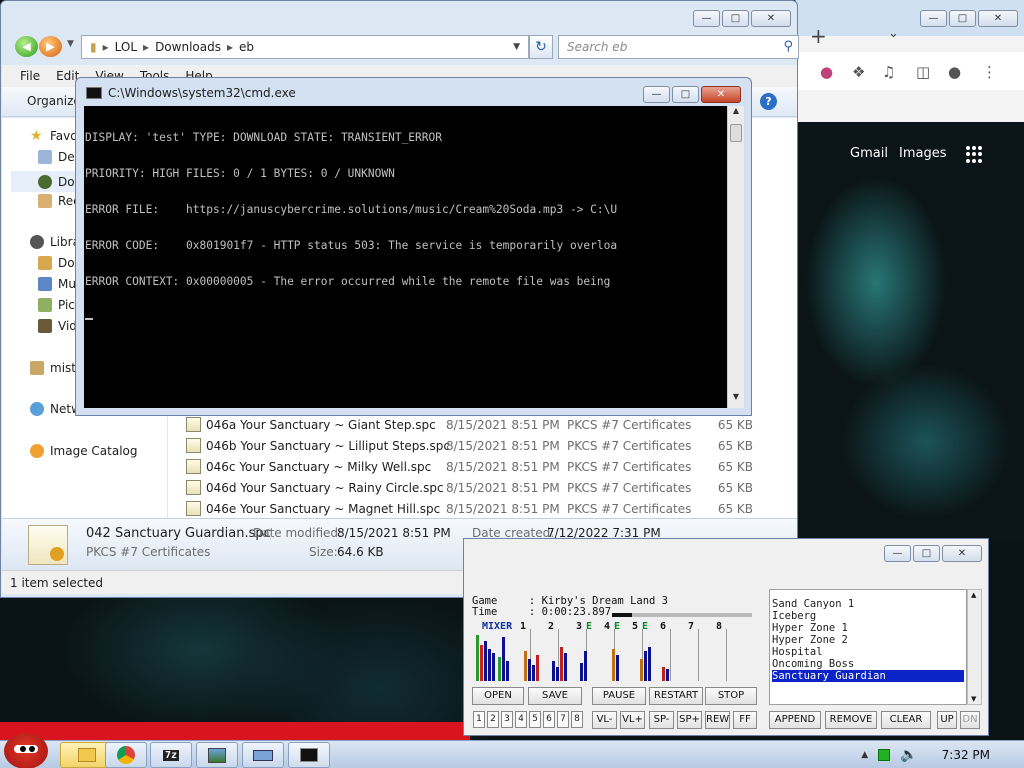  What do you see at coordinates (869, 153) in the screenshot?
I see `gmail-link: Gmail` at bounding box center [869, 153].